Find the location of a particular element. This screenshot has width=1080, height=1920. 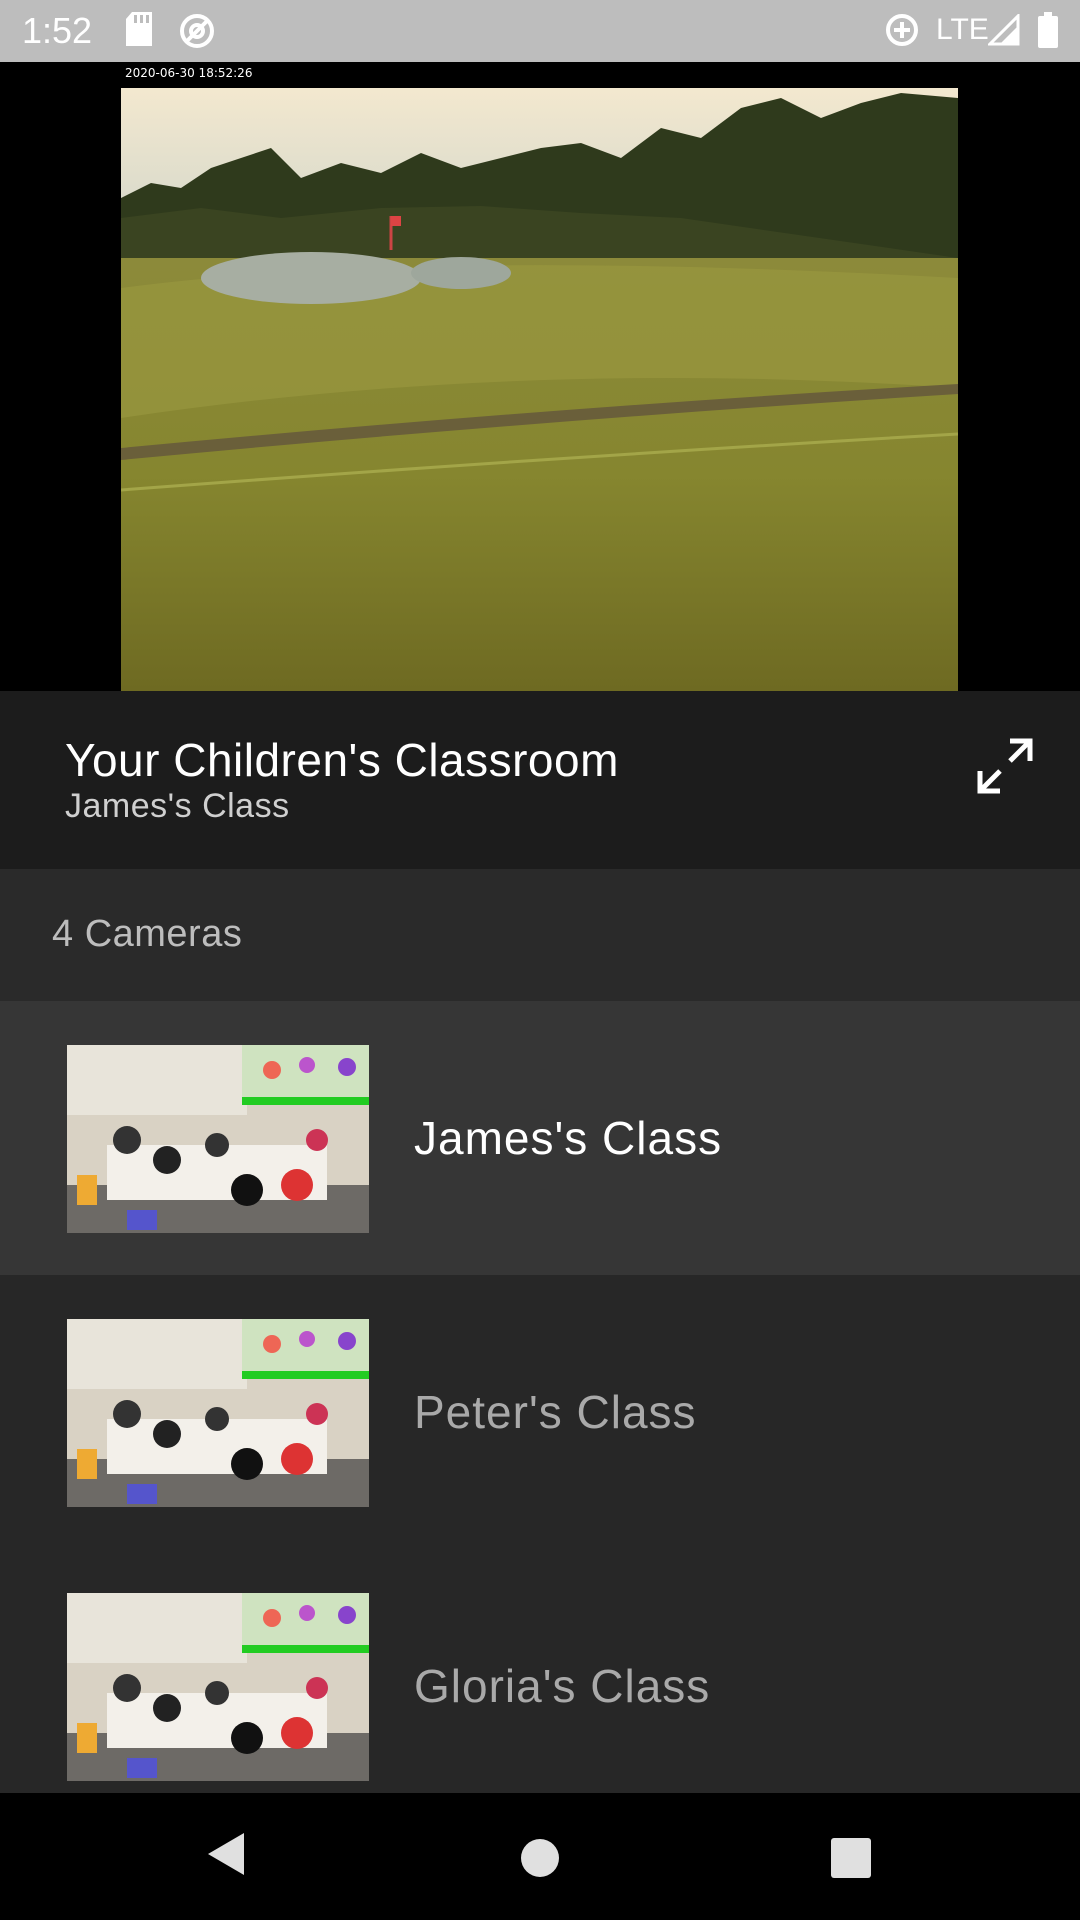

list-item-camera: Peter's Class is located at coordinates (540, 1412).